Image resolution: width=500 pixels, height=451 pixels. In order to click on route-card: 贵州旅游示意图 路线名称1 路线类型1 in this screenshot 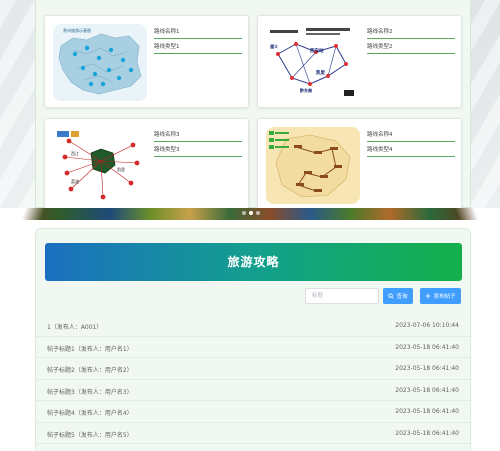, I will do `click(146, 61)`.